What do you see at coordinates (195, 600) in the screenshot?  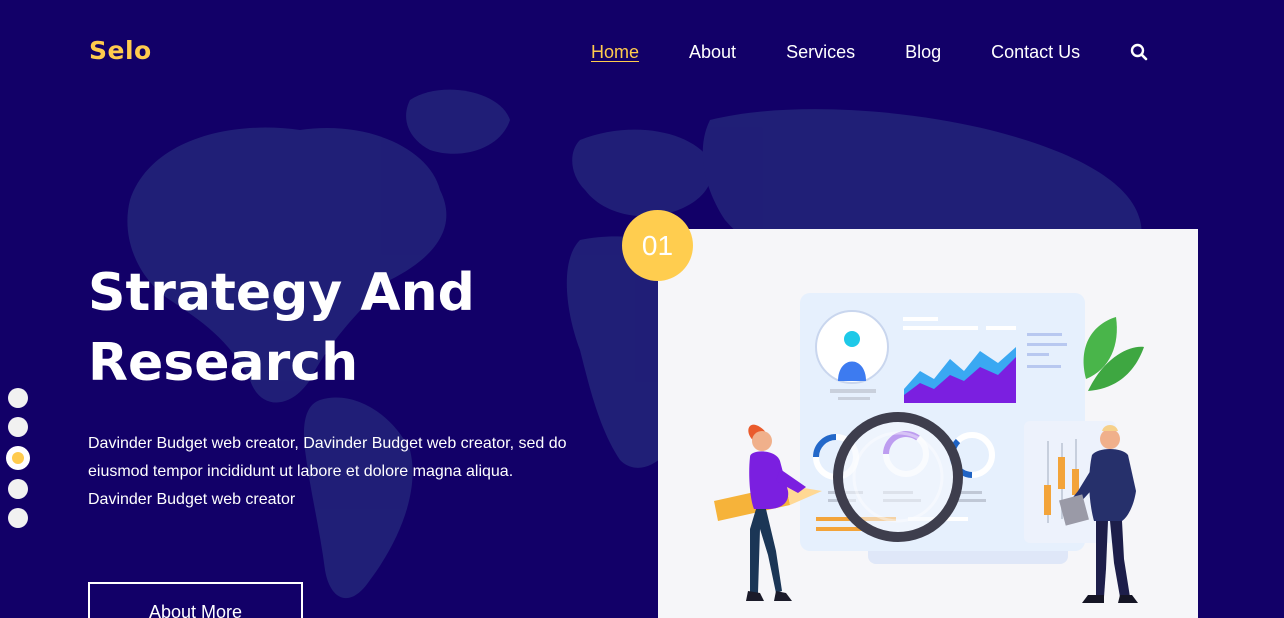 I see `about-more-button: About More` at bounding box center [195, 600].